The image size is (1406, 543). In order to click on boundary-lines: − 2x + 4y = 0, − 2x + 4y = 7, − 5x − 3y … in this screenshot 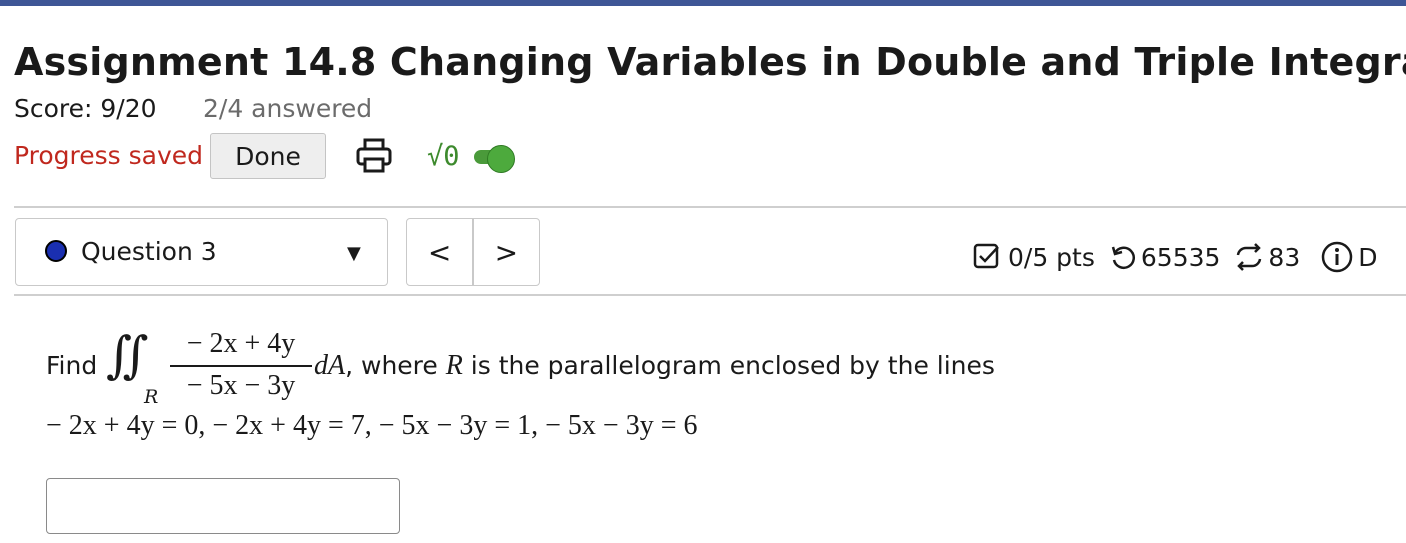, I will do `click(372, 425)`.